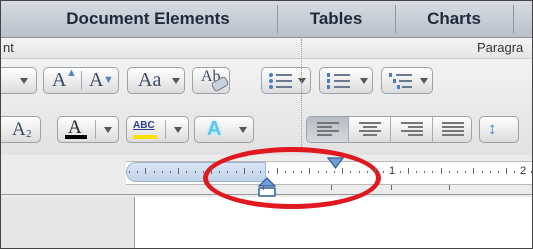 The width and height of the screenshot is (533, 249). Describe the element at coordinates (148, 19) in the screenshot. I see `tab-document-elements: Document Elements` at that location.